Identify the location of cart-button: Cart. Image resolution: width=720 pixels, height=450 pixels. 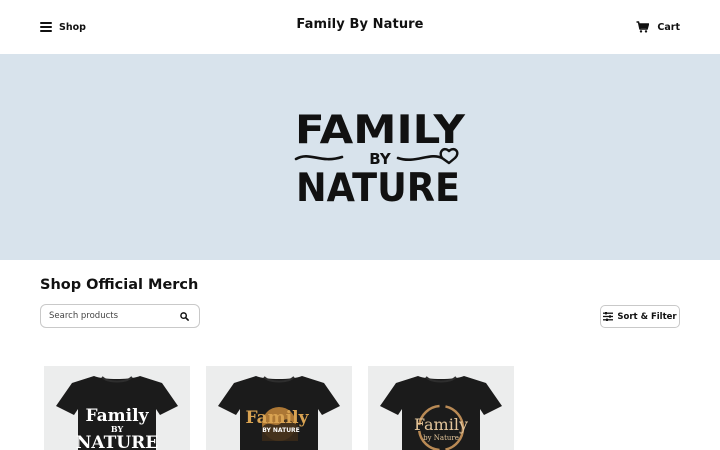
(658, 27).